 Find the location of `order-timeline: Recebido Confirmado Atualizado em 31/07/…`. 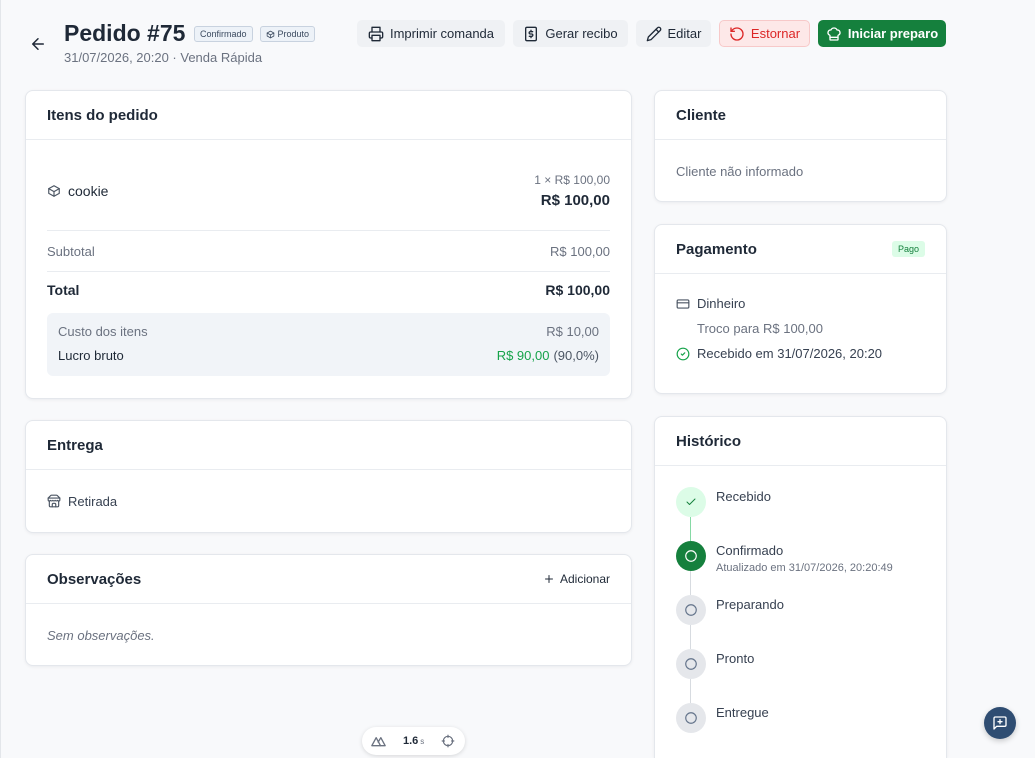

order-timeline: Recebido Confirmado Atualizado em 31/07/… is located at coordinates (800, 611).